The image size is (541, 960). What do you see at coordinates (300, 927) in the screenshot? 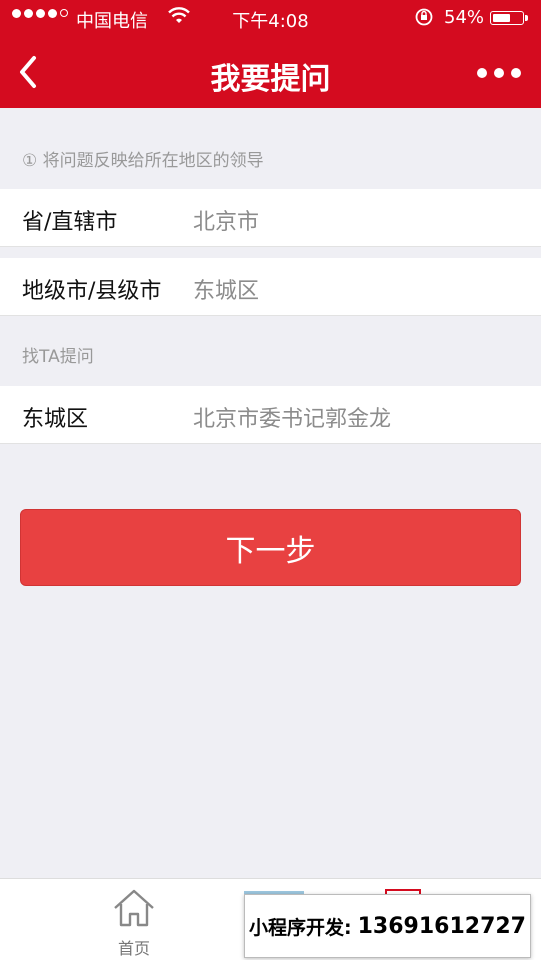
I see `promo-text: 小程序开发:` at bounding box center [300, 927].